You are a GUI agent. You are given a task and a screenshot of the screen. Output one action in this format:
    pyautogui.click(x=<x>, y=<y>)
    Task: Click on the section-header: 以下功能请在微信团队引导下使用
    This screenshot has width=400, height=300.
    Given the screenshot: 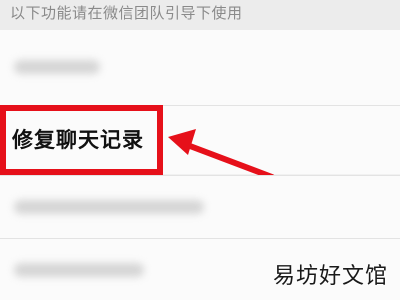 What is the action you would take?
    pyautogui.click(x=200, y=15)
    